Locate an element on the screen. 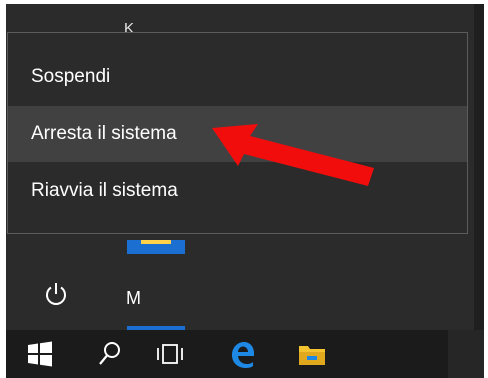  menu-item-label: Sospendi is located at coordinates (71, 76).